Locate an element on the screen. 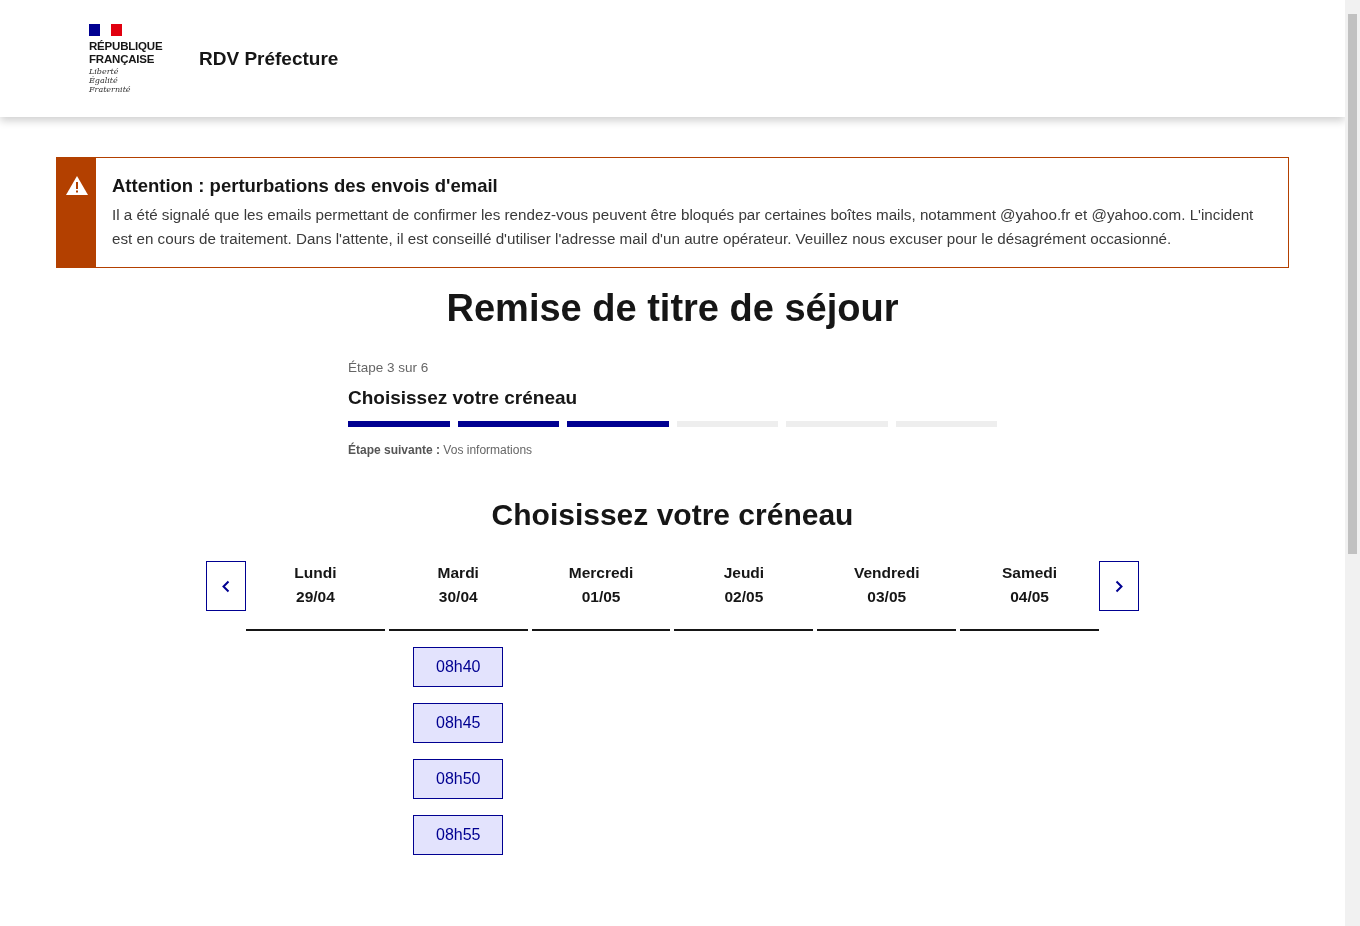 The height and width of the screenshot is (926, 1360). logo-text: RÉPUBLIQUE FRANÇAISE is located at coordinates (126, 52).